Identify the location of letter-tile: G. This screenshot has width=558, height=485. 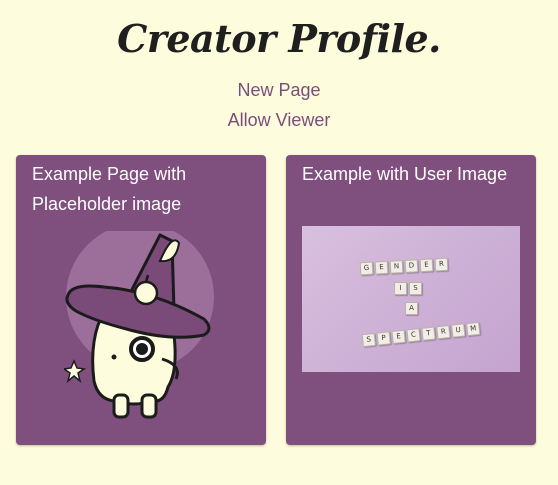
(366, 268).